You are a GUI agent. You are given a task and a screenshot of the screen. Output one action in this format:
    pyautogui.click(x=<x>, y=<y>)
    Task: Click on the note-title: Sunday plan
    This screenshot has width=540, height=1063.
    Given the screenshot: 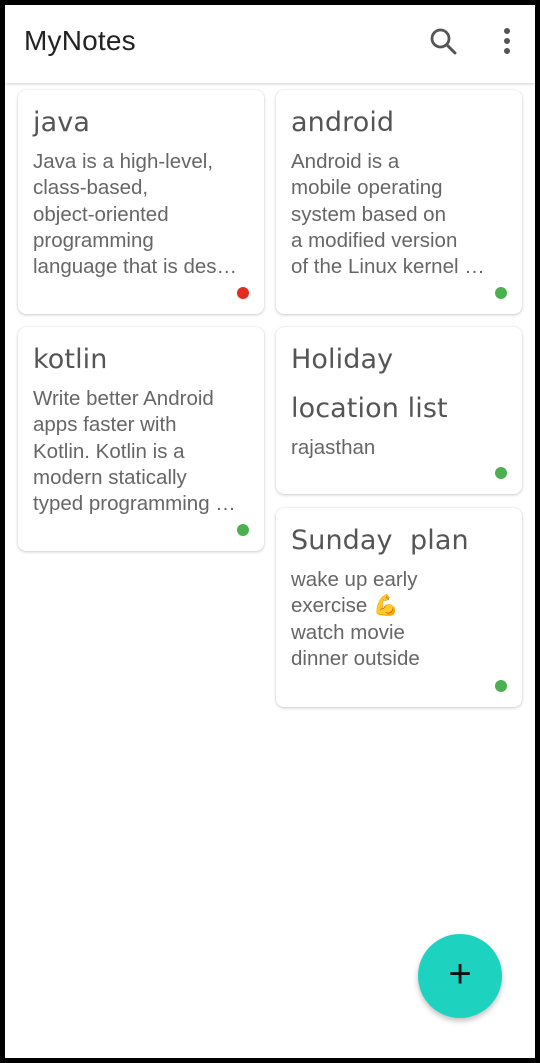 What is the action you would take?
    pyautogui.click(x=380, y=540)
    